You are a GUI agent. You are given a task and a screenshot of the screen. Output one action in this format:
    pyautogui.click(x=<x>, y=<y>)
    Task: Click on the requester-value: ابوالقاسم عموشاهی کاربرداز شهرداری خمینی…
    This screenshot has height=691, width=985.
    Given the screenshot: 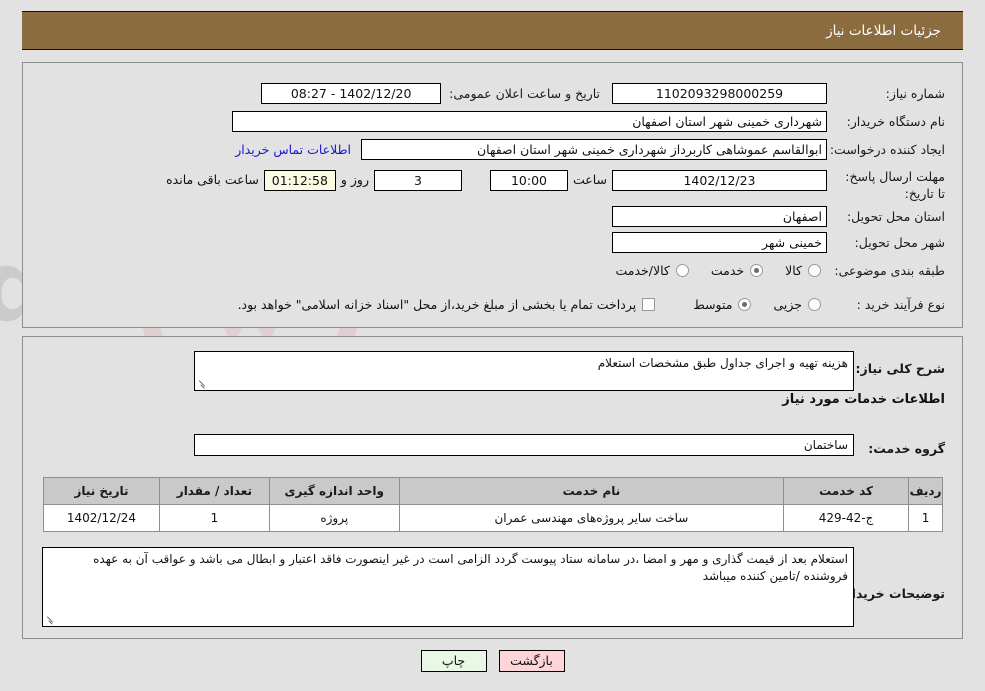 What is the action you would take?
    pyautogui.click(x=594, y=149)
    